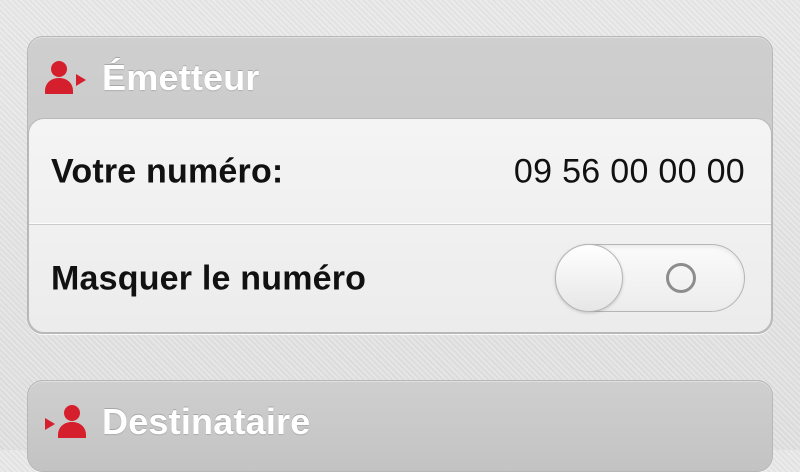 This screenshot has width=800, height=472. What do you see at coordinates (65, 421) in the screenshot?
I see `arrow-person-icon` at bounding box center [65, 421].